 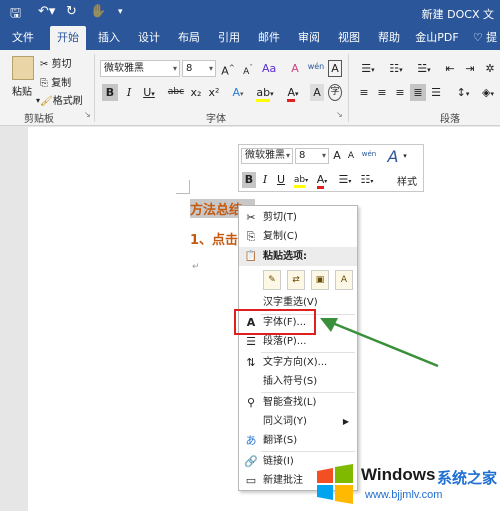 What do you see at coordinates (23, 38) in the screenshot?
I see `tab-file: 文件` at bounding box center [23, 38].